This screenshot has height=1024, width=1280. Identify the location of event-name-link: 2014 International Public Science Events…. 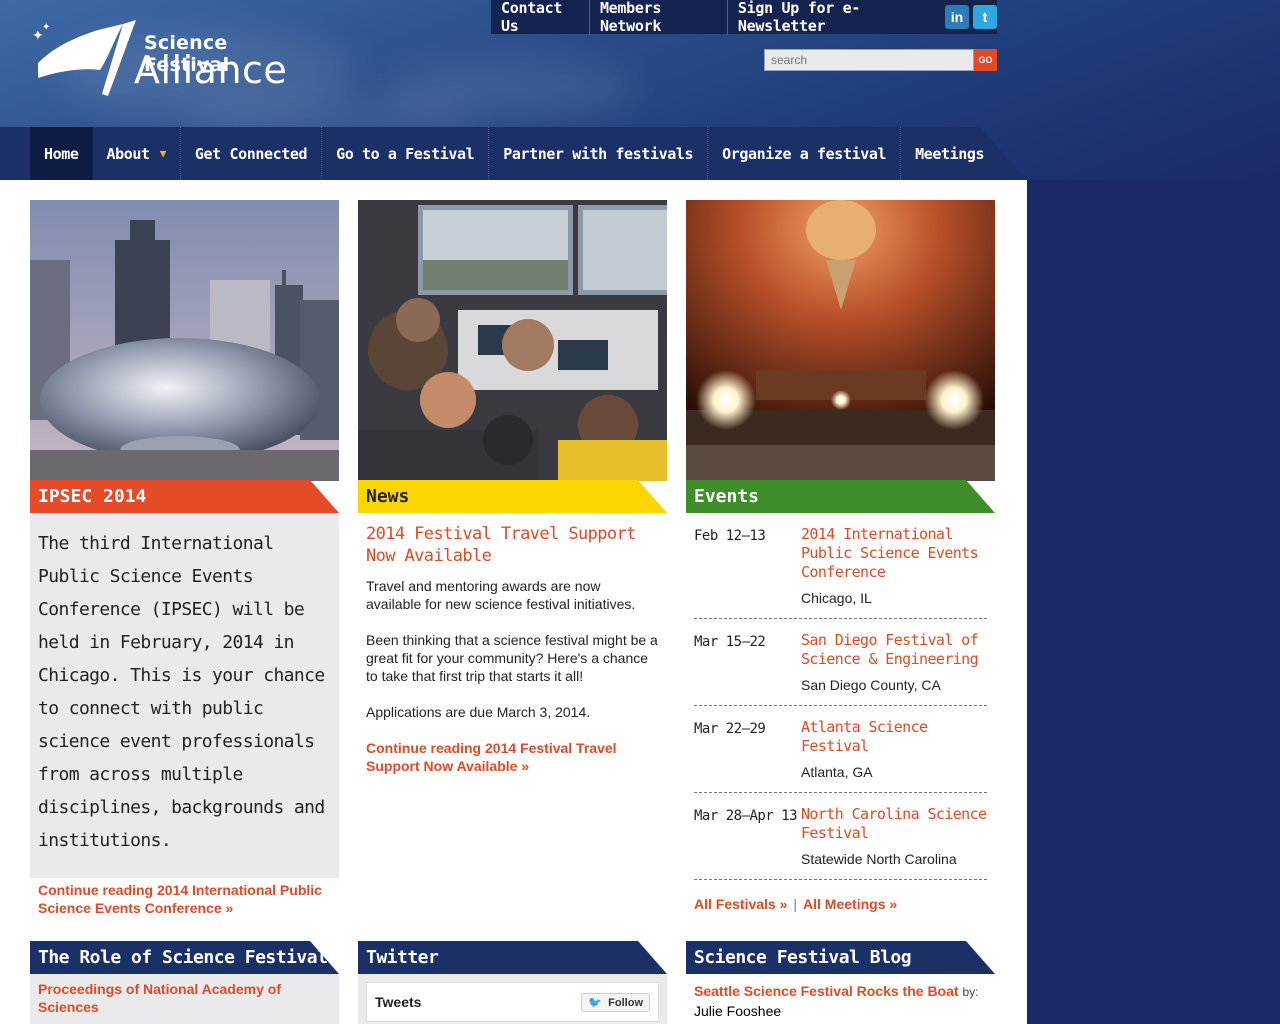
(894, 553).